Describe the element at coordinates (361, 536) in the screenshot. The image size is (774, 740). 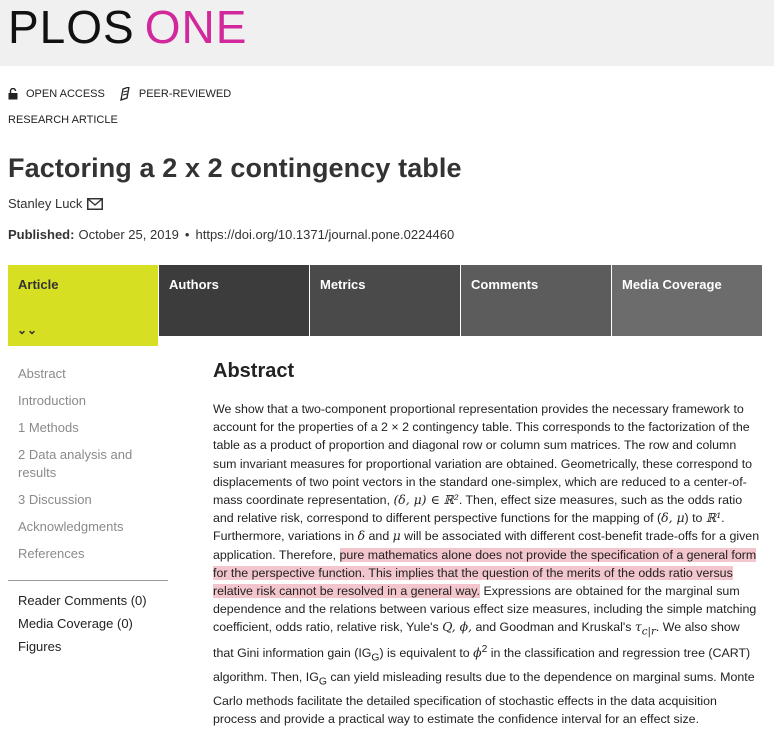
I see `abstract-math-4: δ` at that location.